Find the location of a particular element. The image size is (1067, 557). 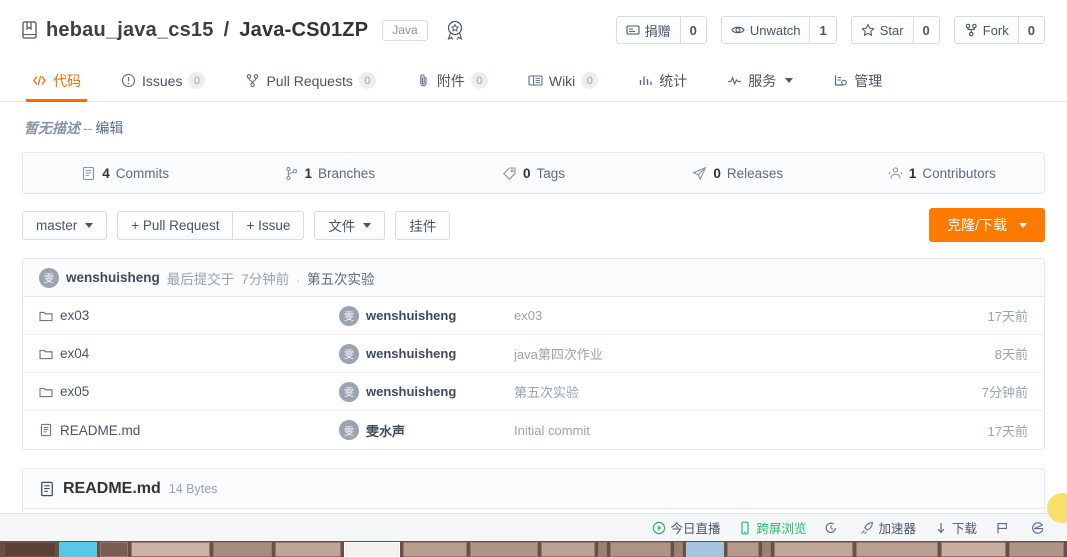

file-commit-message: 第五次实验 is located at coordinates (748, 391).